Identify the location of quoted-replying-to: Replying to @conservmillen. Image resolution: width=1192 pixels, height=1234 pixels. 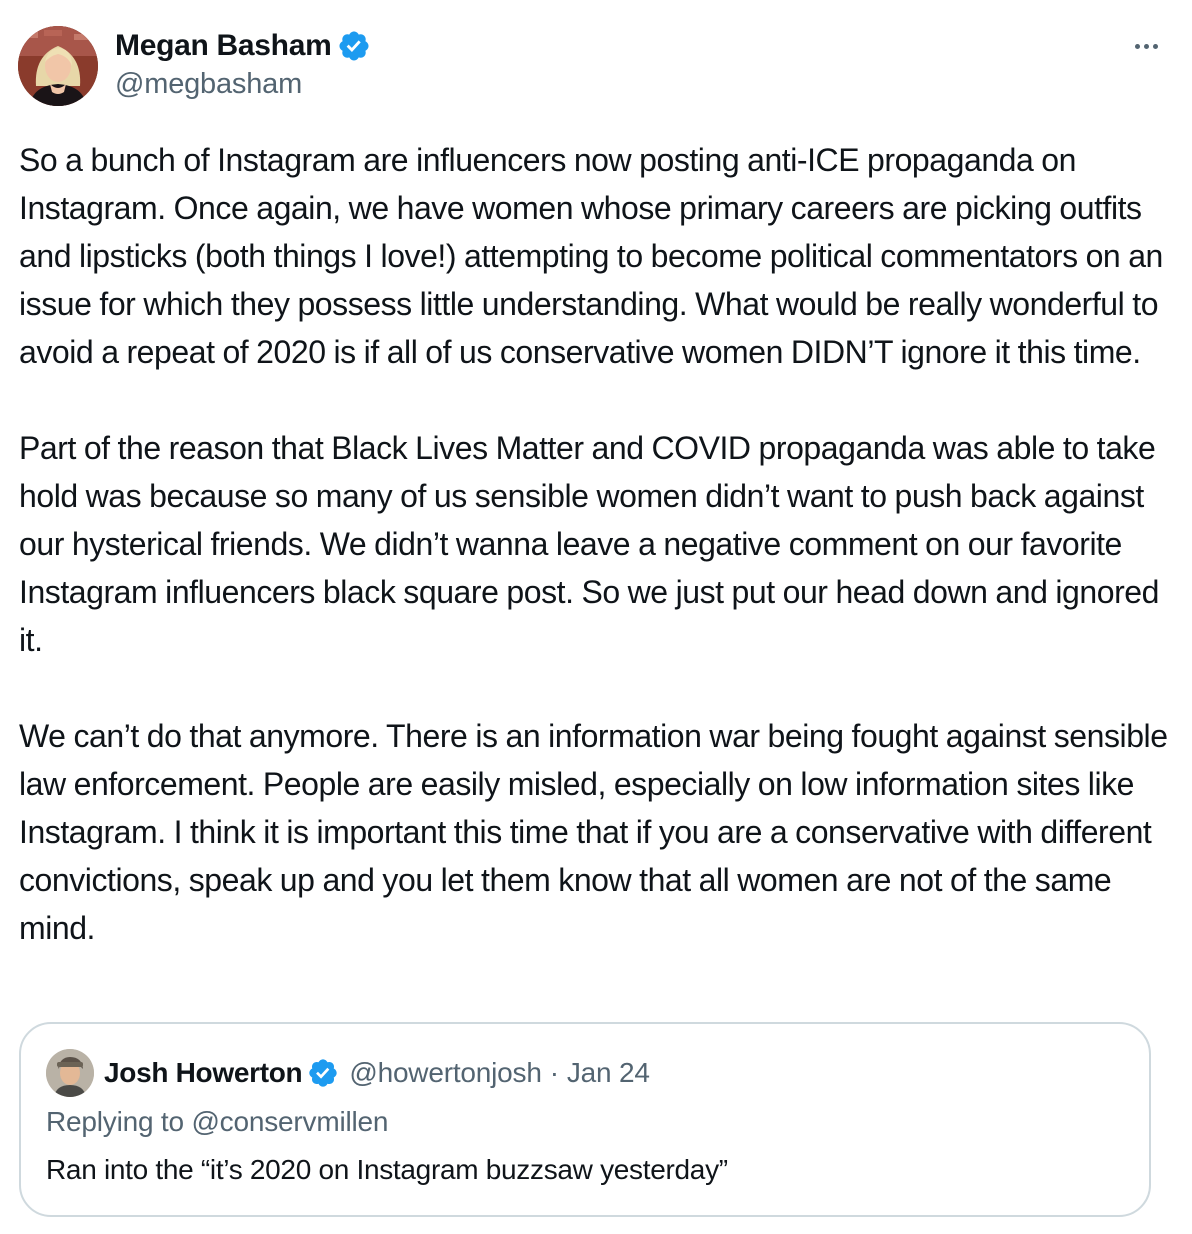
(217, 1121).